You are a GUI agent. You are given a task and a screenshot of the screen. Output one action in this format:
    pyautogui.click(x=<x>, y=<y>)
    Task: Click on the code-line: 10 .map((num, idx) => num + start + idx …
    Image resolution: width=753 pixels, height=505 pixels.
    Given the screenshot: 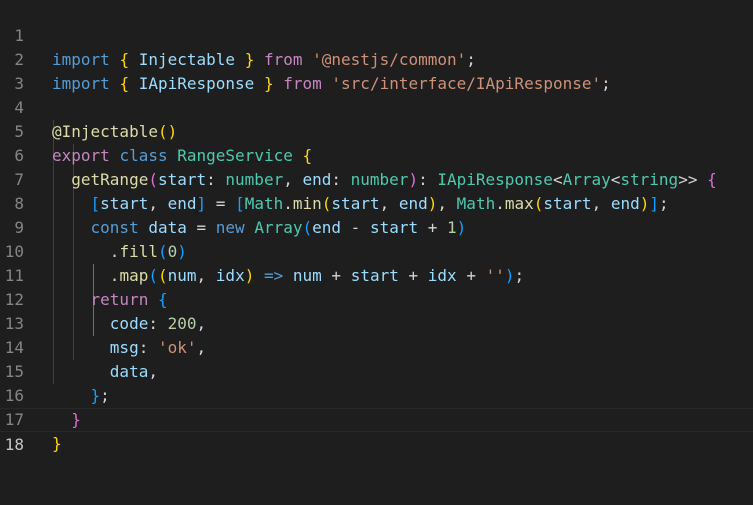 What is the action you would take?
    pyautogui.click(x=376, y=250)
    